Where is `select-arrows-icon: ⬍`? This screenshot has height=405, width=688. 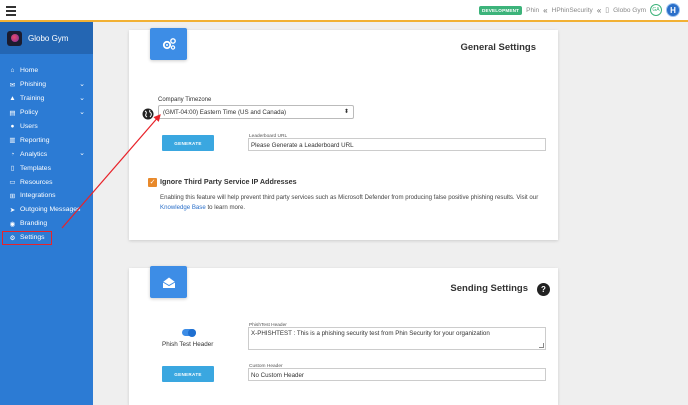 select-arrows-icon: ⬍ is located at coordinates (346, 112).